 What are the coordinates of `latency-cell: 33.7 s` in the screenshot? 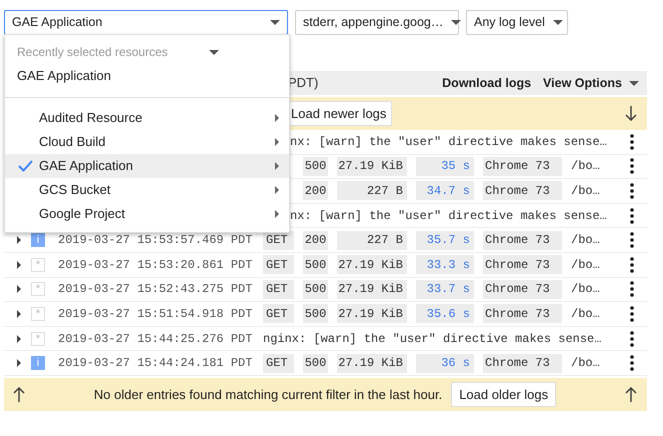 It's located at (445, 289).